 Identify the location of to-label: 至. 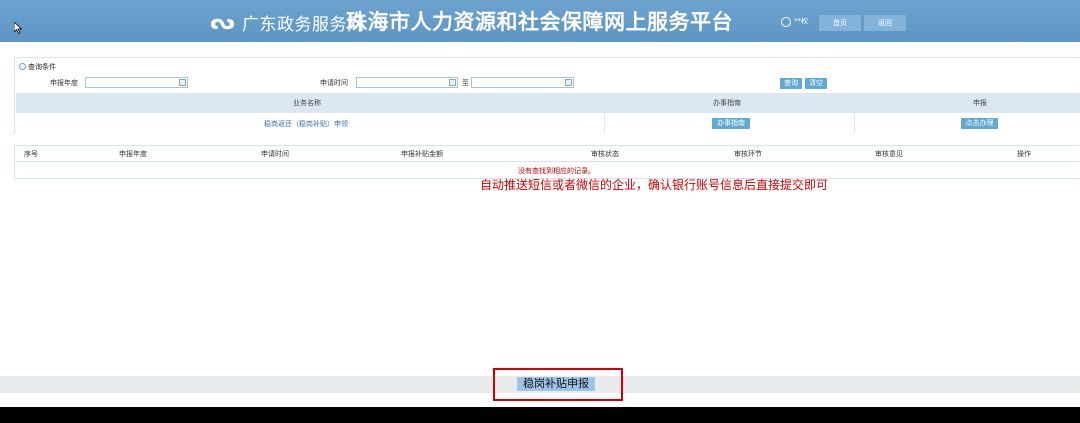
(465, 83).